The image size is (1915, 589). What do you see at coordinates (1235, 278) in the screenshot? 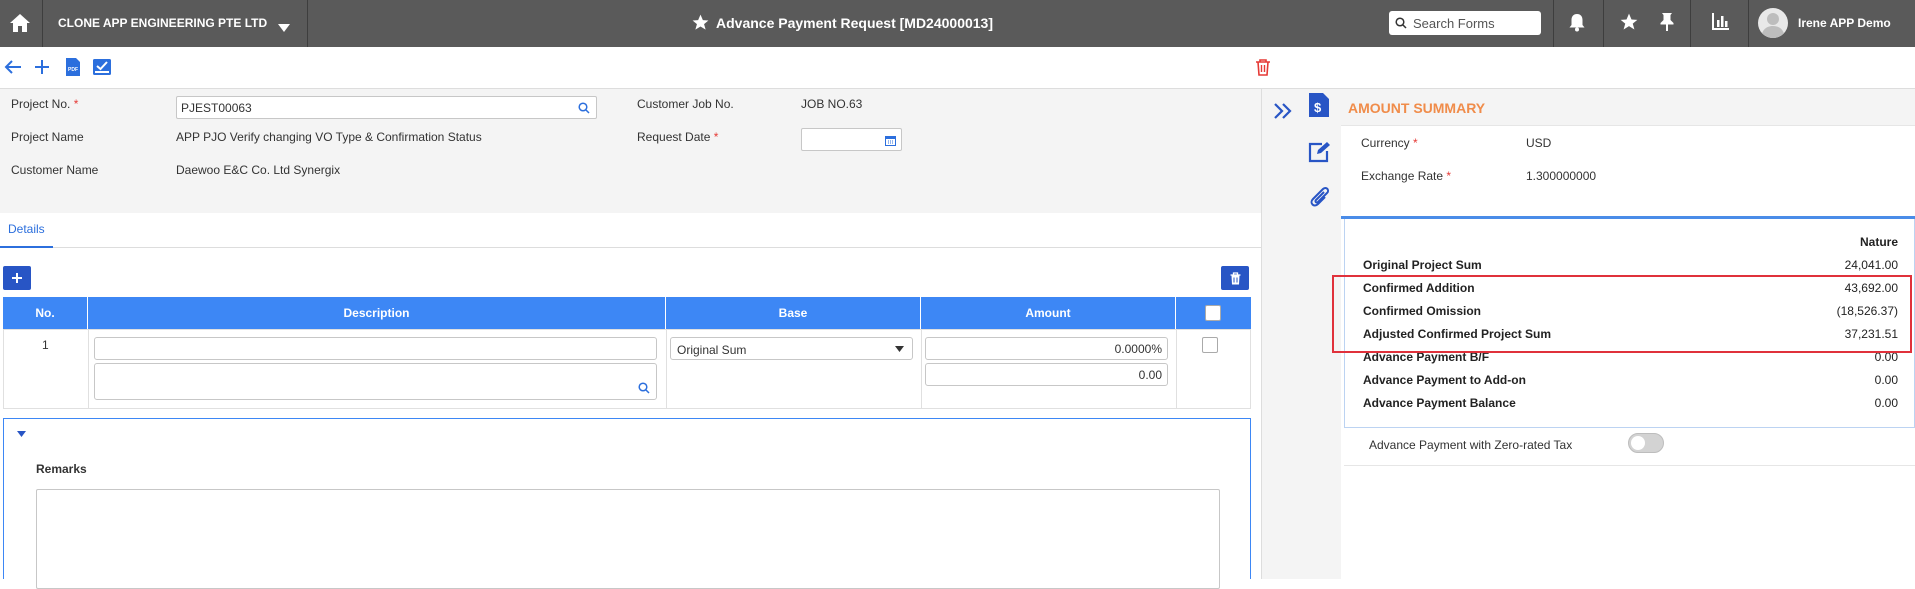
I see `delete-row-button` at bounding box center [1235, 278].